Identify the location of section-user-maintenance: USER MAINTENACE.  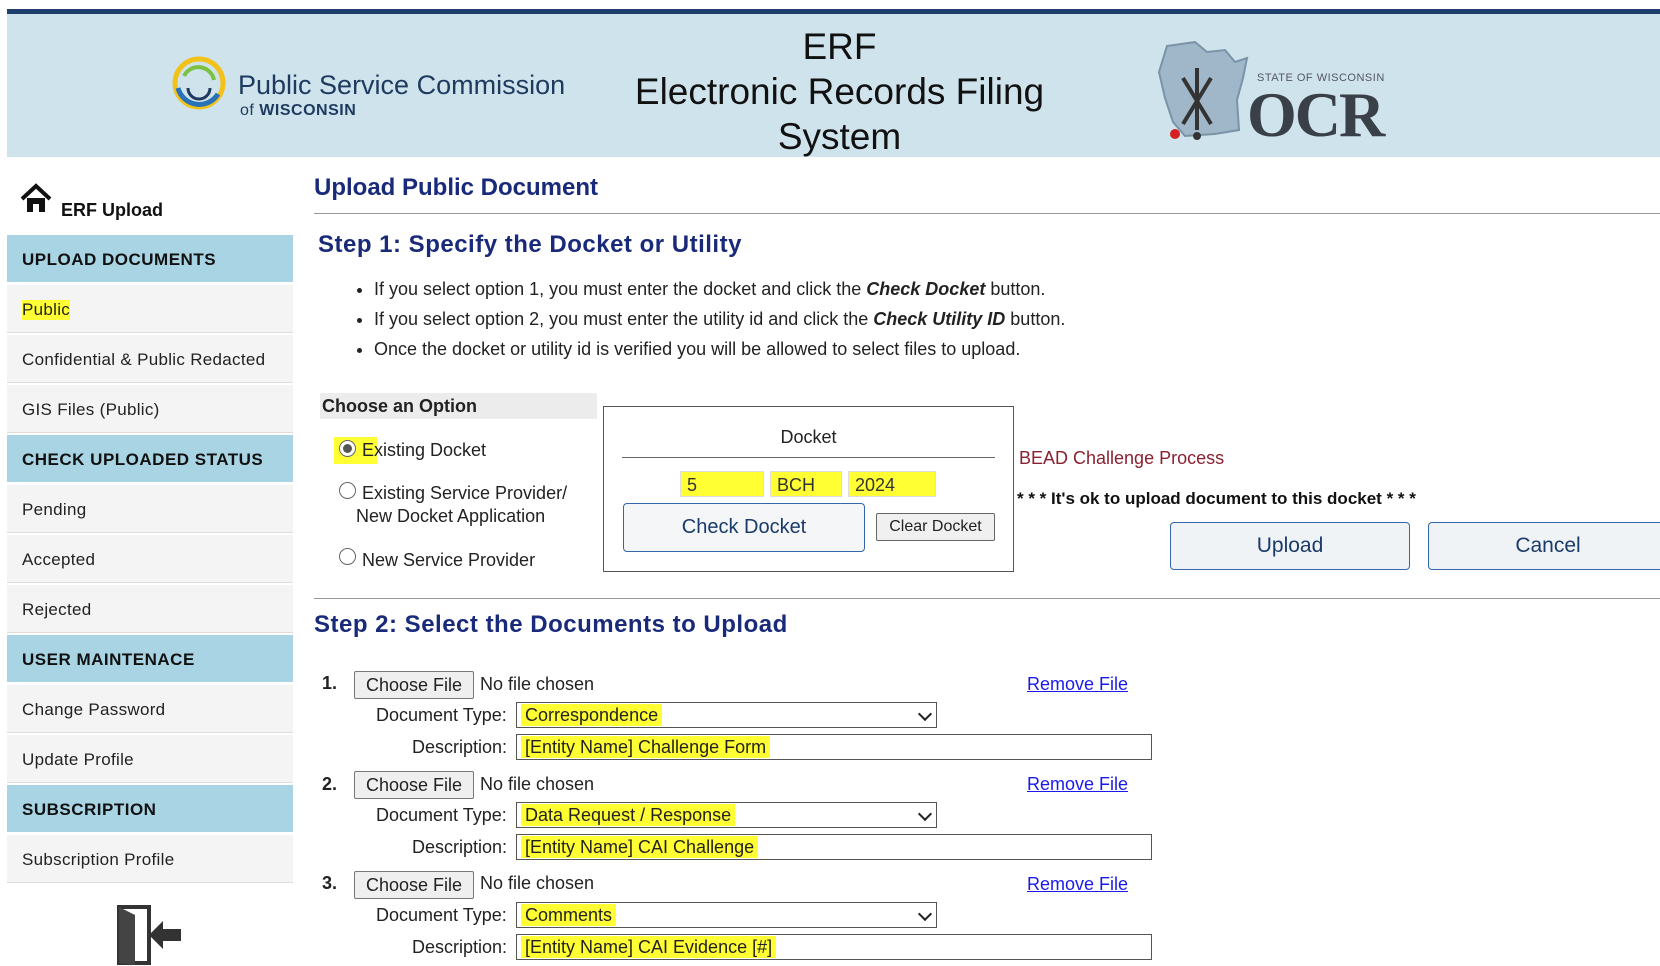
(150, 658).